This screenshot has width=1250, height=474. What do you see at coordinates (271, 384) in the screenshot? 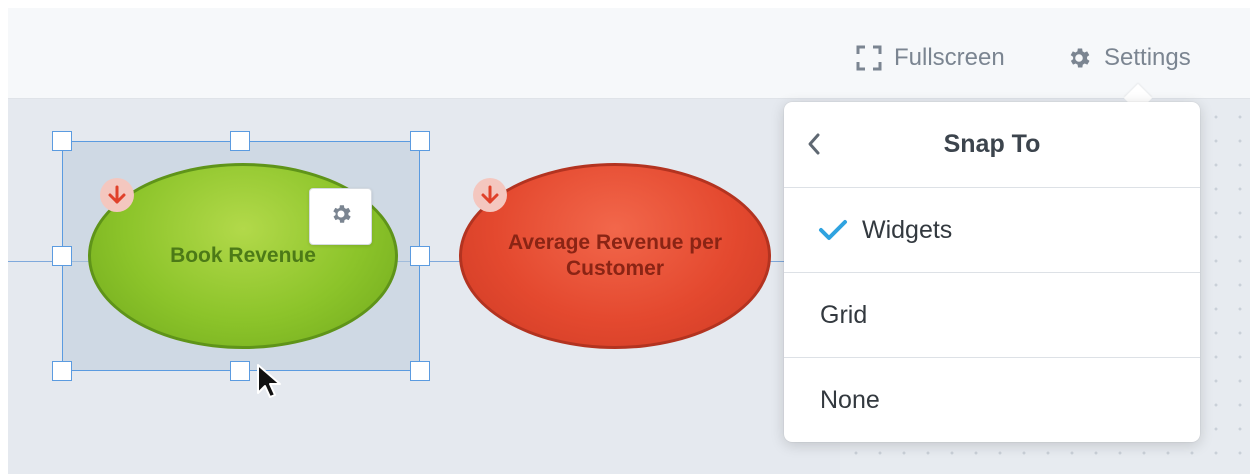
I see `mouse-cursor-icon` at bounding box center [271, 384].